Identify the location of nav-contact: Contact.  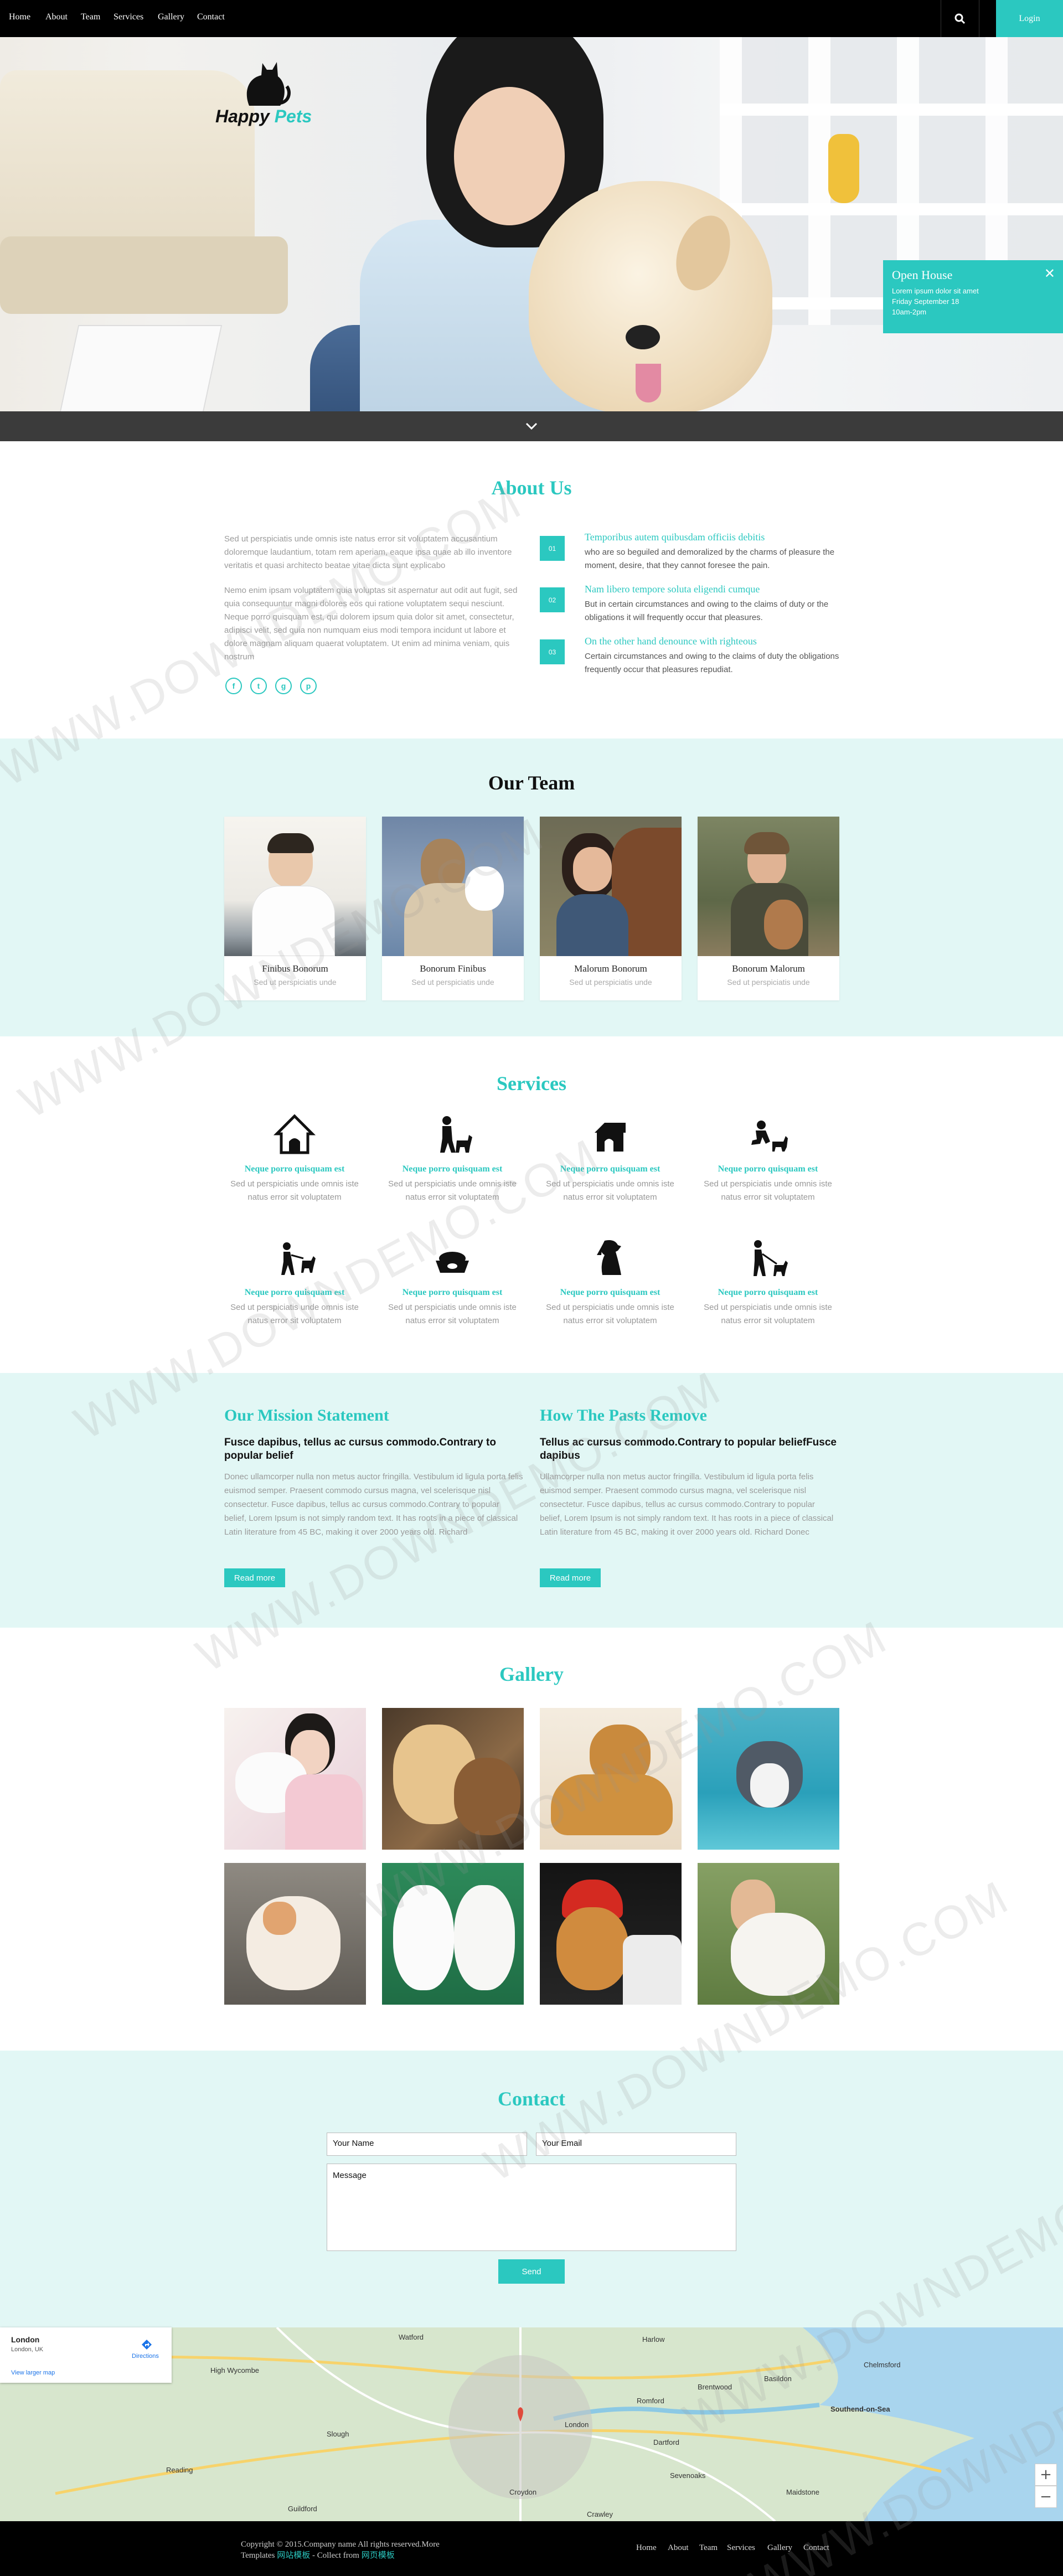
(211, 17).